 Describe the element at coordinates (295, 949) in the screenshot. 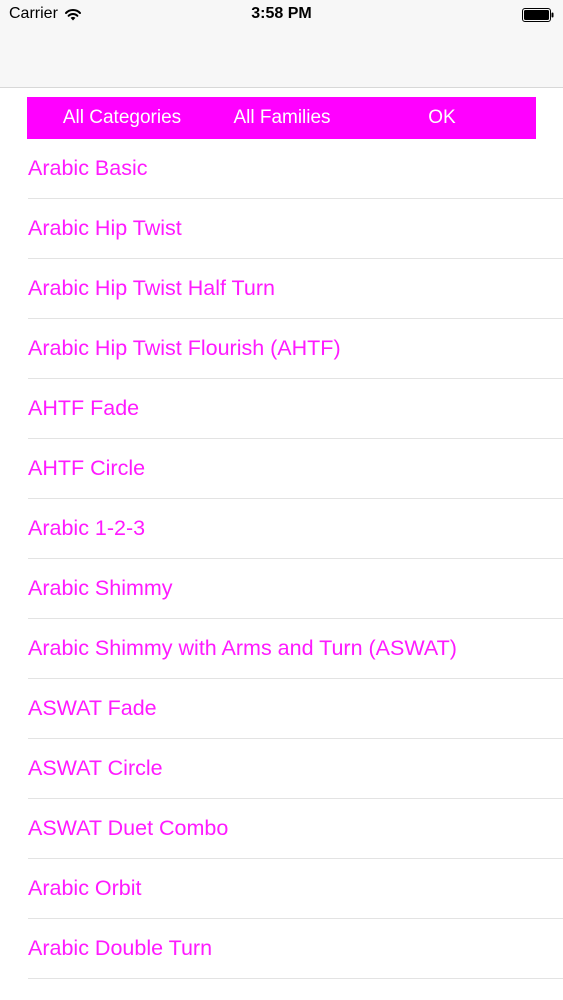

I see `list-item: Arabic Double Turn` at that location.